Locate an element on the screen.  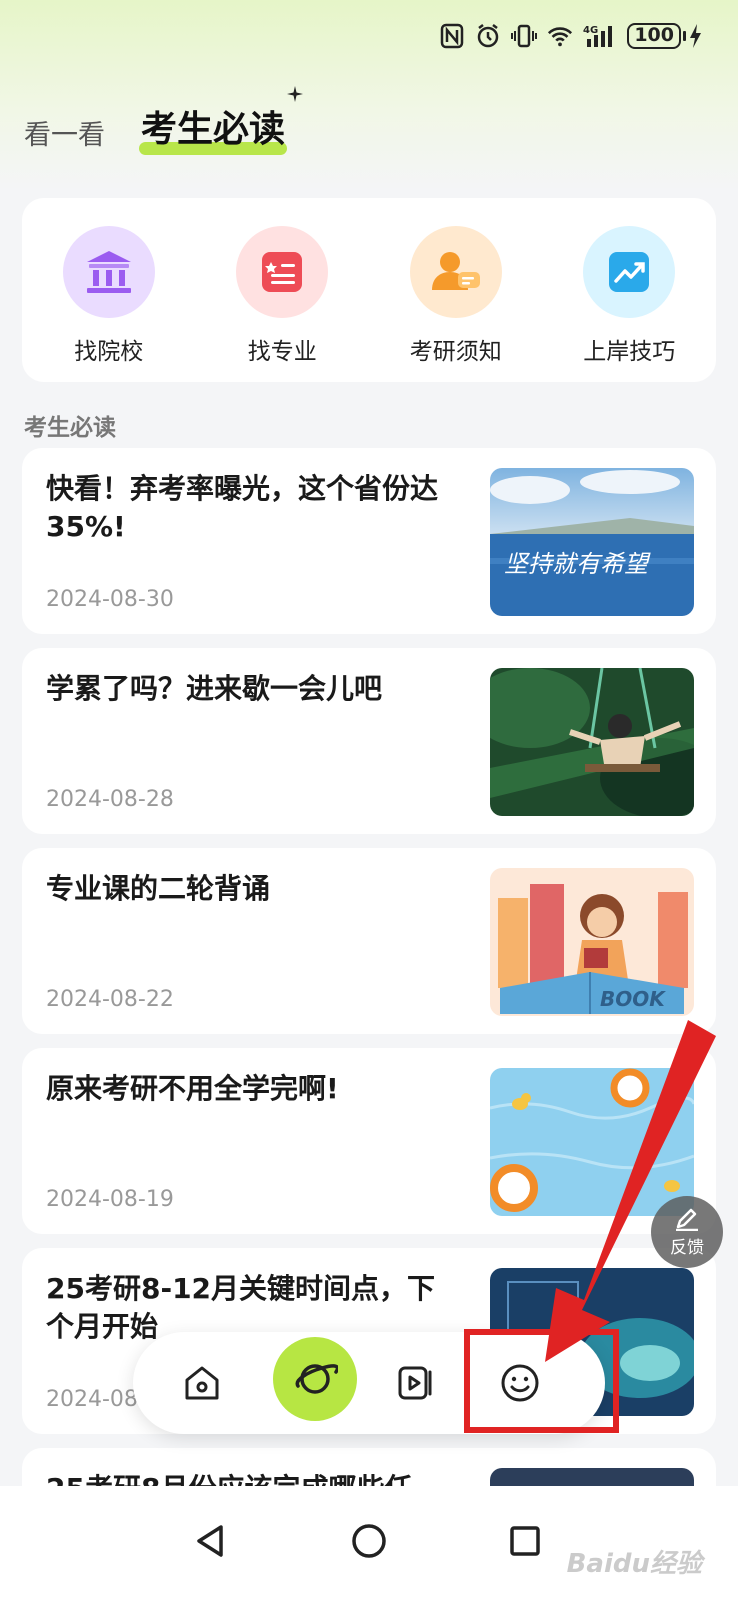
nfc-icon is located at coordinates (452, 36).